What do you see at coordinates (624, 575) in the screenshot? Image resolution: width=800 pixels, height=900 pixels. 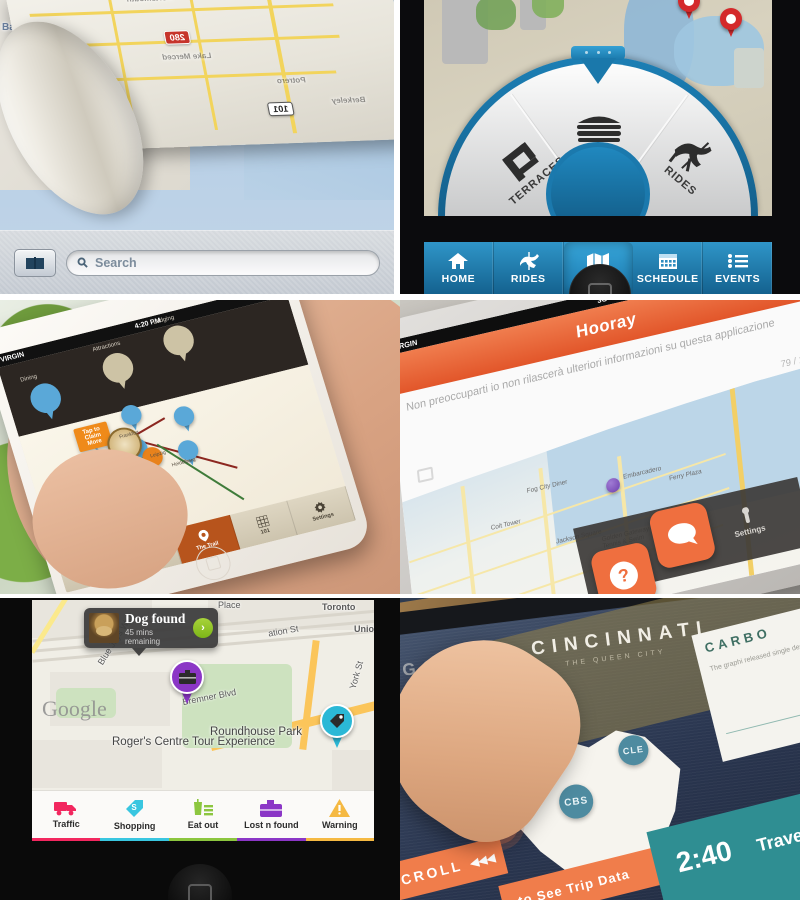 I see `question-mark-icon: ?` at bounding box center [624, 575].